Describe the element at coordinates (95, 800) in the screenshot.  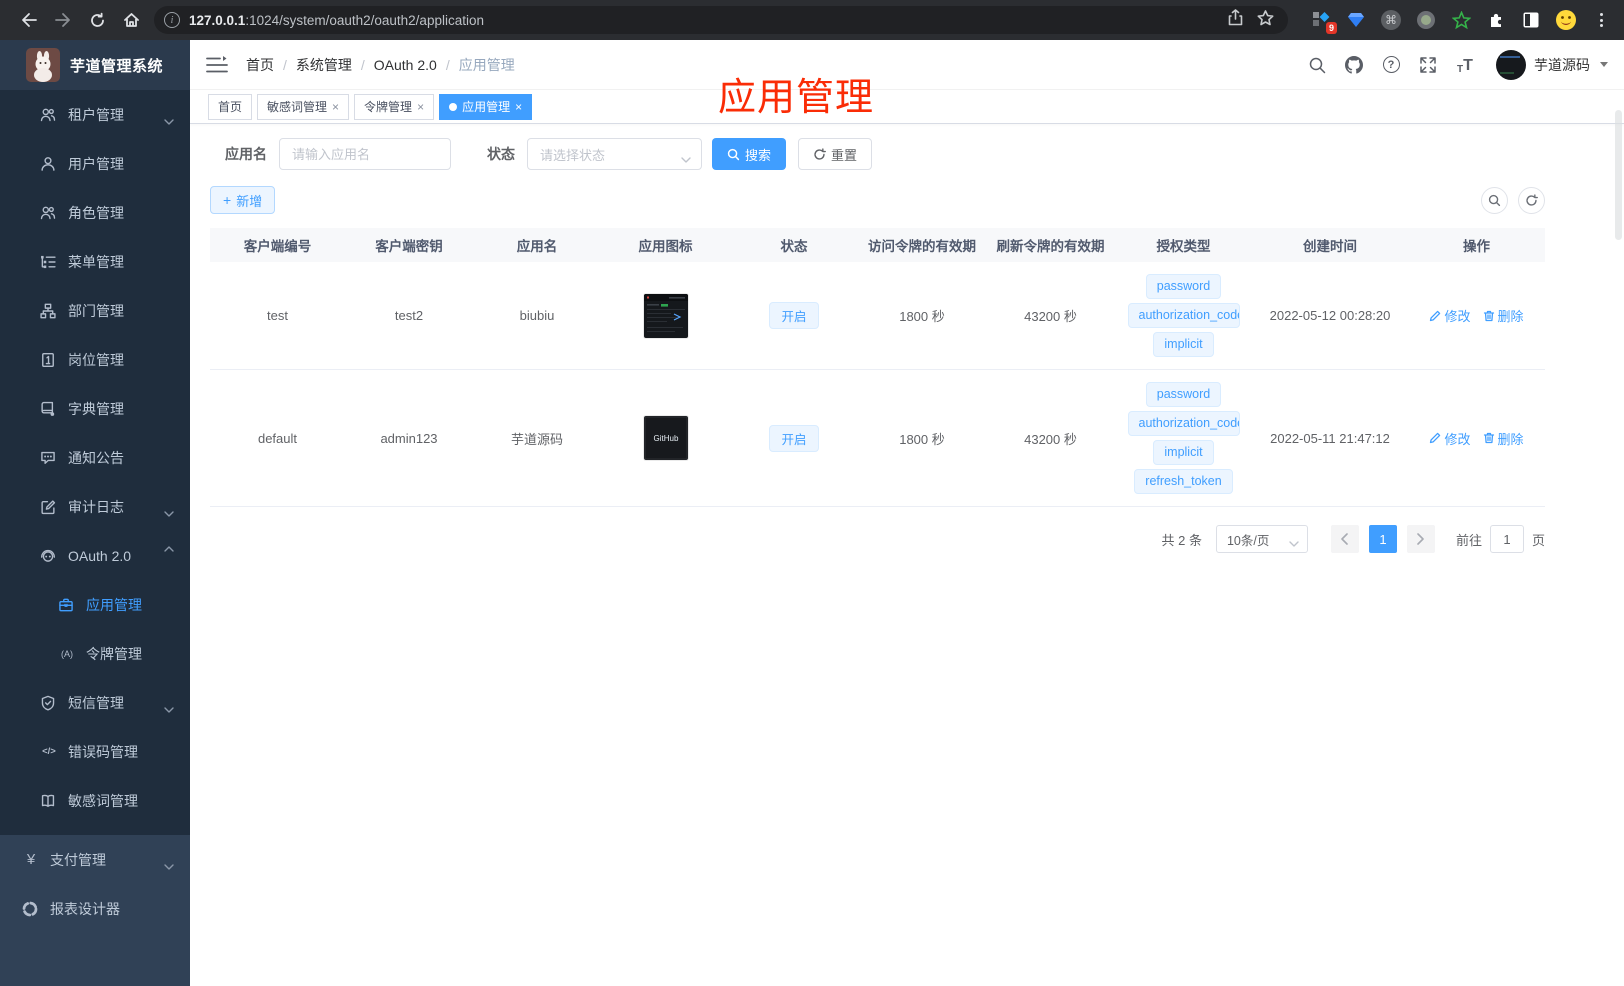
I see `sidebar-item-sensitive-word: 敏感词管理` at that location.